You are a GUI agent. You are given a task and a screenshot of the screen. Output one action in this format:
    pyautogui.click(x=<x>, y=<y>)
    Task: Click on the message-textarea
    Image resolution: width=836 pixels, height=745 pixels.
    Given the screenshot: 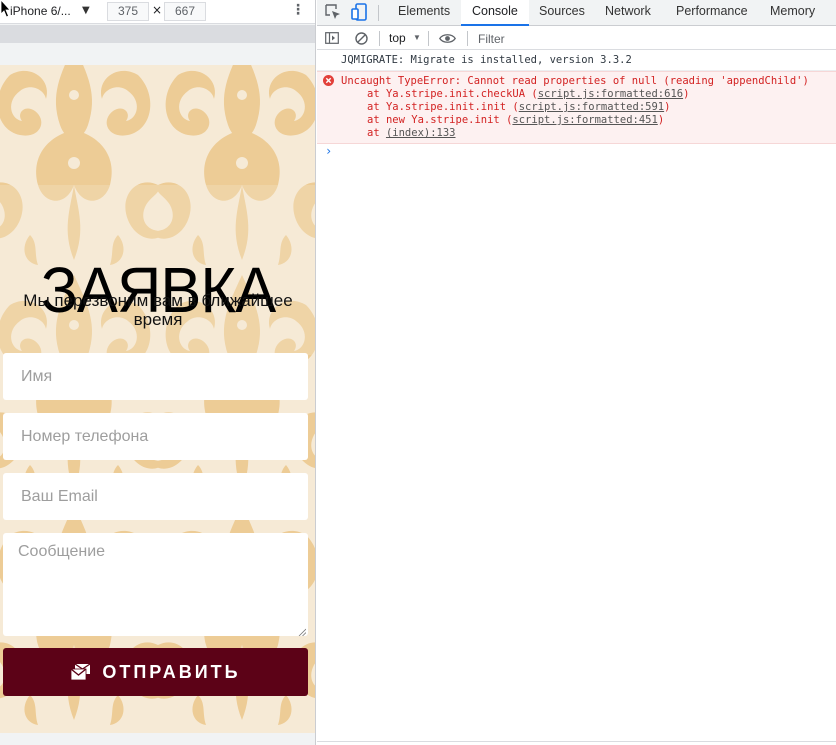 What is the action you would take?
    pyautogui.click(x=155, y=584)
    